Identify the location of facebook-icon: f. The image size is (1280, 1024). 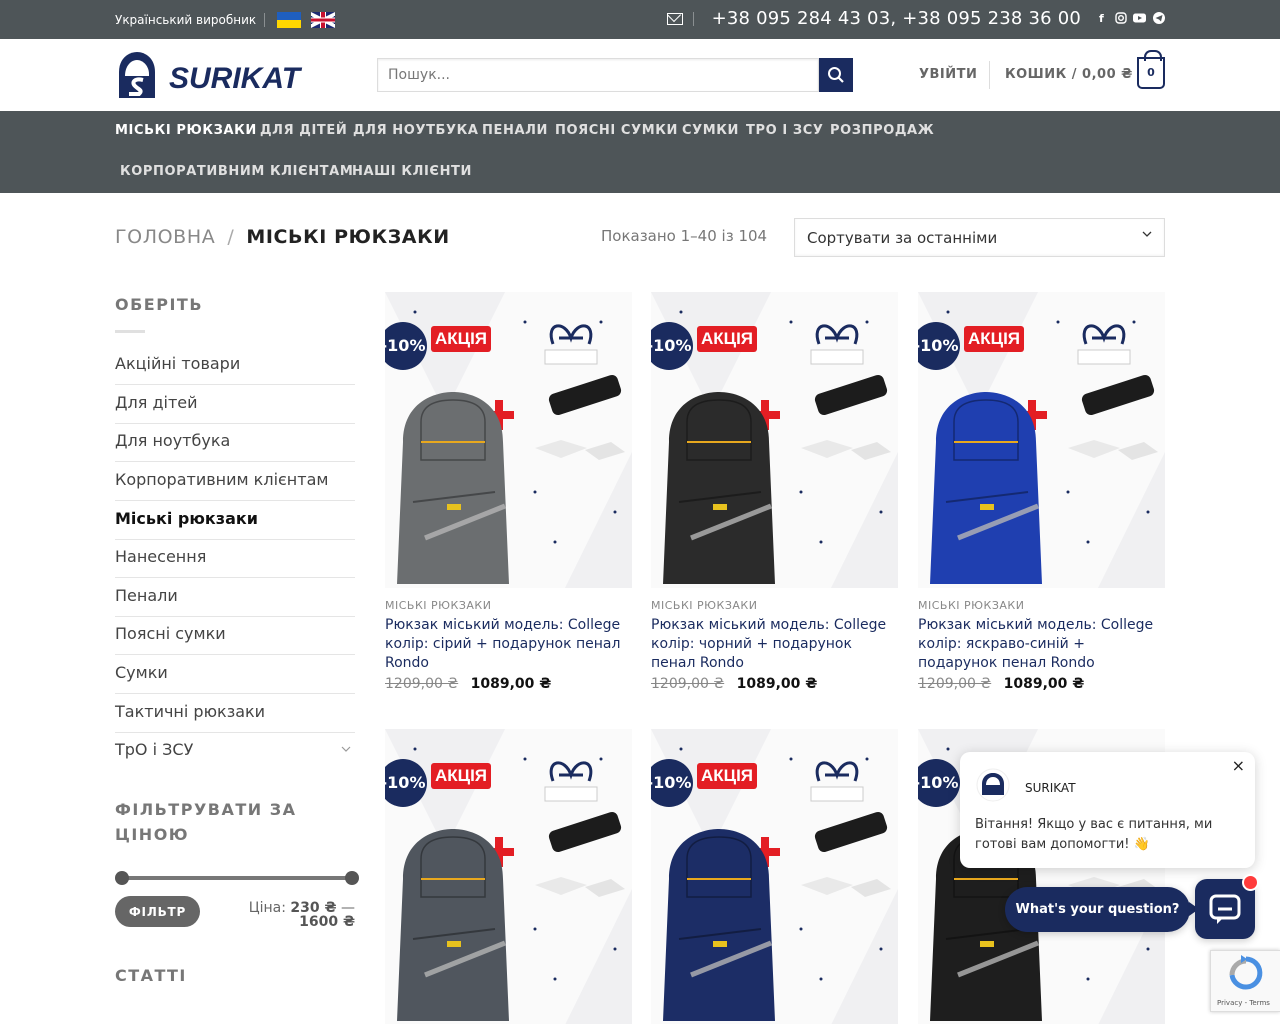
(1101, 18).